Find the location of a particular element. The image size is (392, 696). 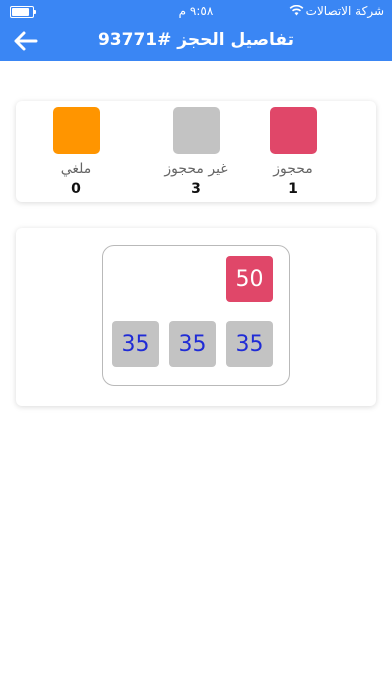

seat-legend-card: محجوز 1 غير محجوز 3 ملغي 0 is located at coordinates (196, 151).